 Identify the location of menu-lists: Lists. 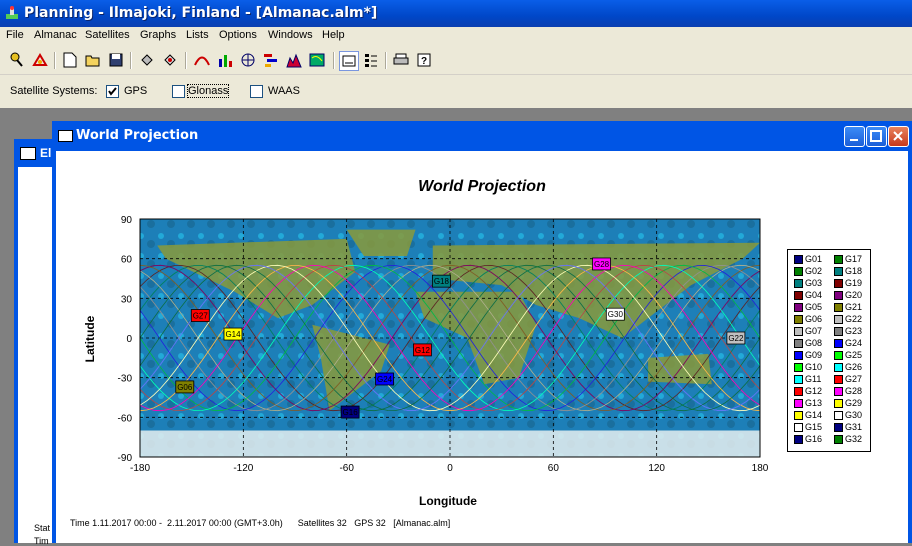
(197, 35).